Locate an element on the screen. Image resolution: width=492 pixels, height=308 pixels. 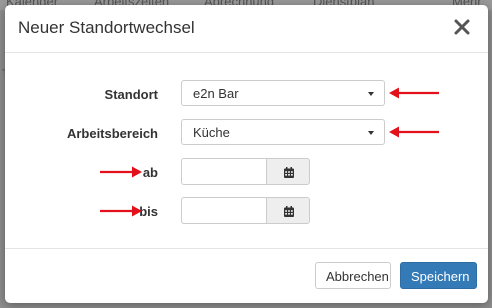
bis-calendar-button is located at coordinates (288, 210).